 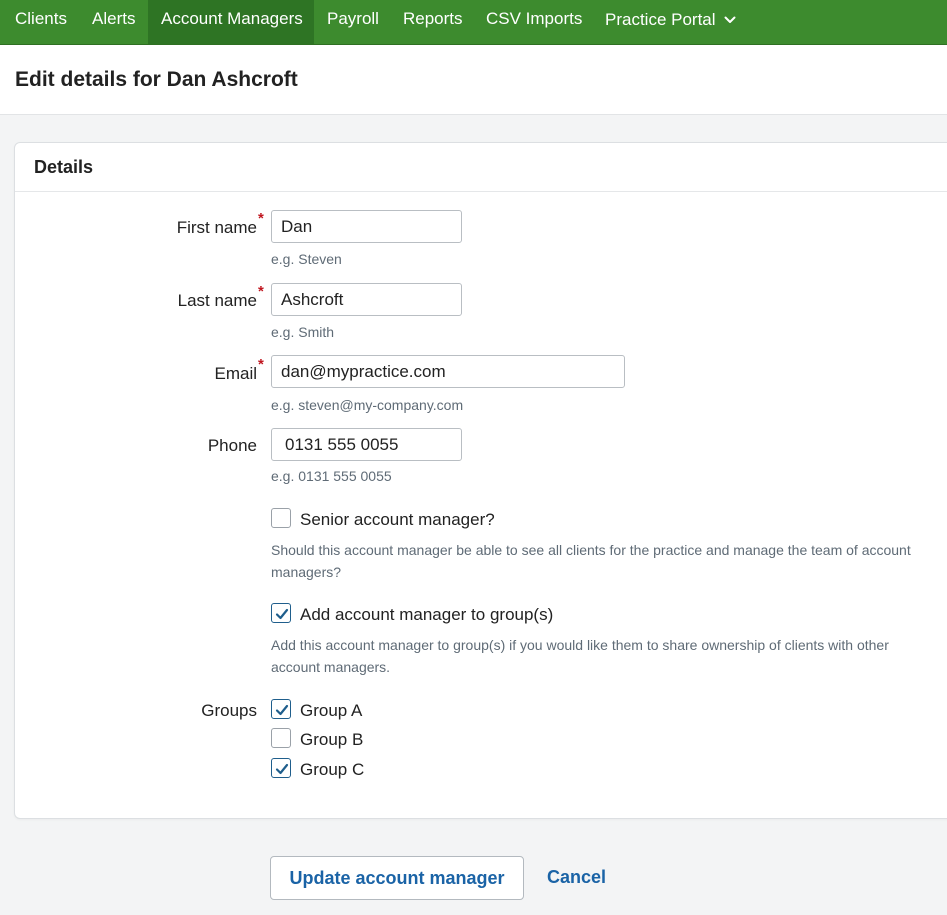 What do you see at coordinates (397, 878) in the screenshot?
I see `update-account-manager-button: Update account manager` at bounding box center [397, 878].